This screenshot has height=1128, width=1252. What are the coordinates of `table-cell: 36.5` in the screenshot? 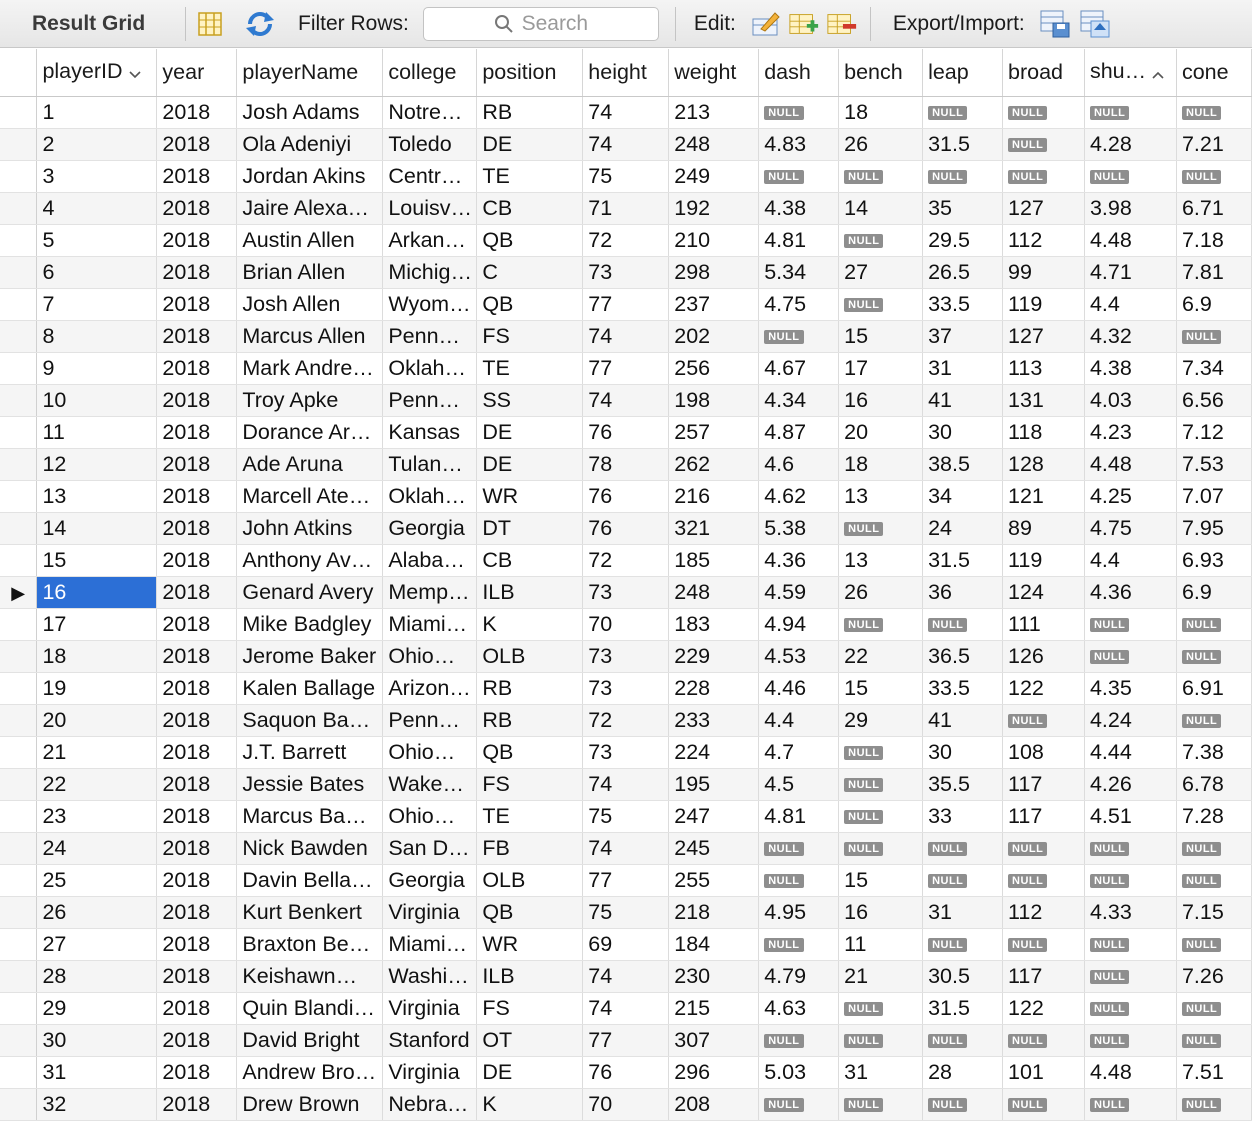 It's located at (963, 656).